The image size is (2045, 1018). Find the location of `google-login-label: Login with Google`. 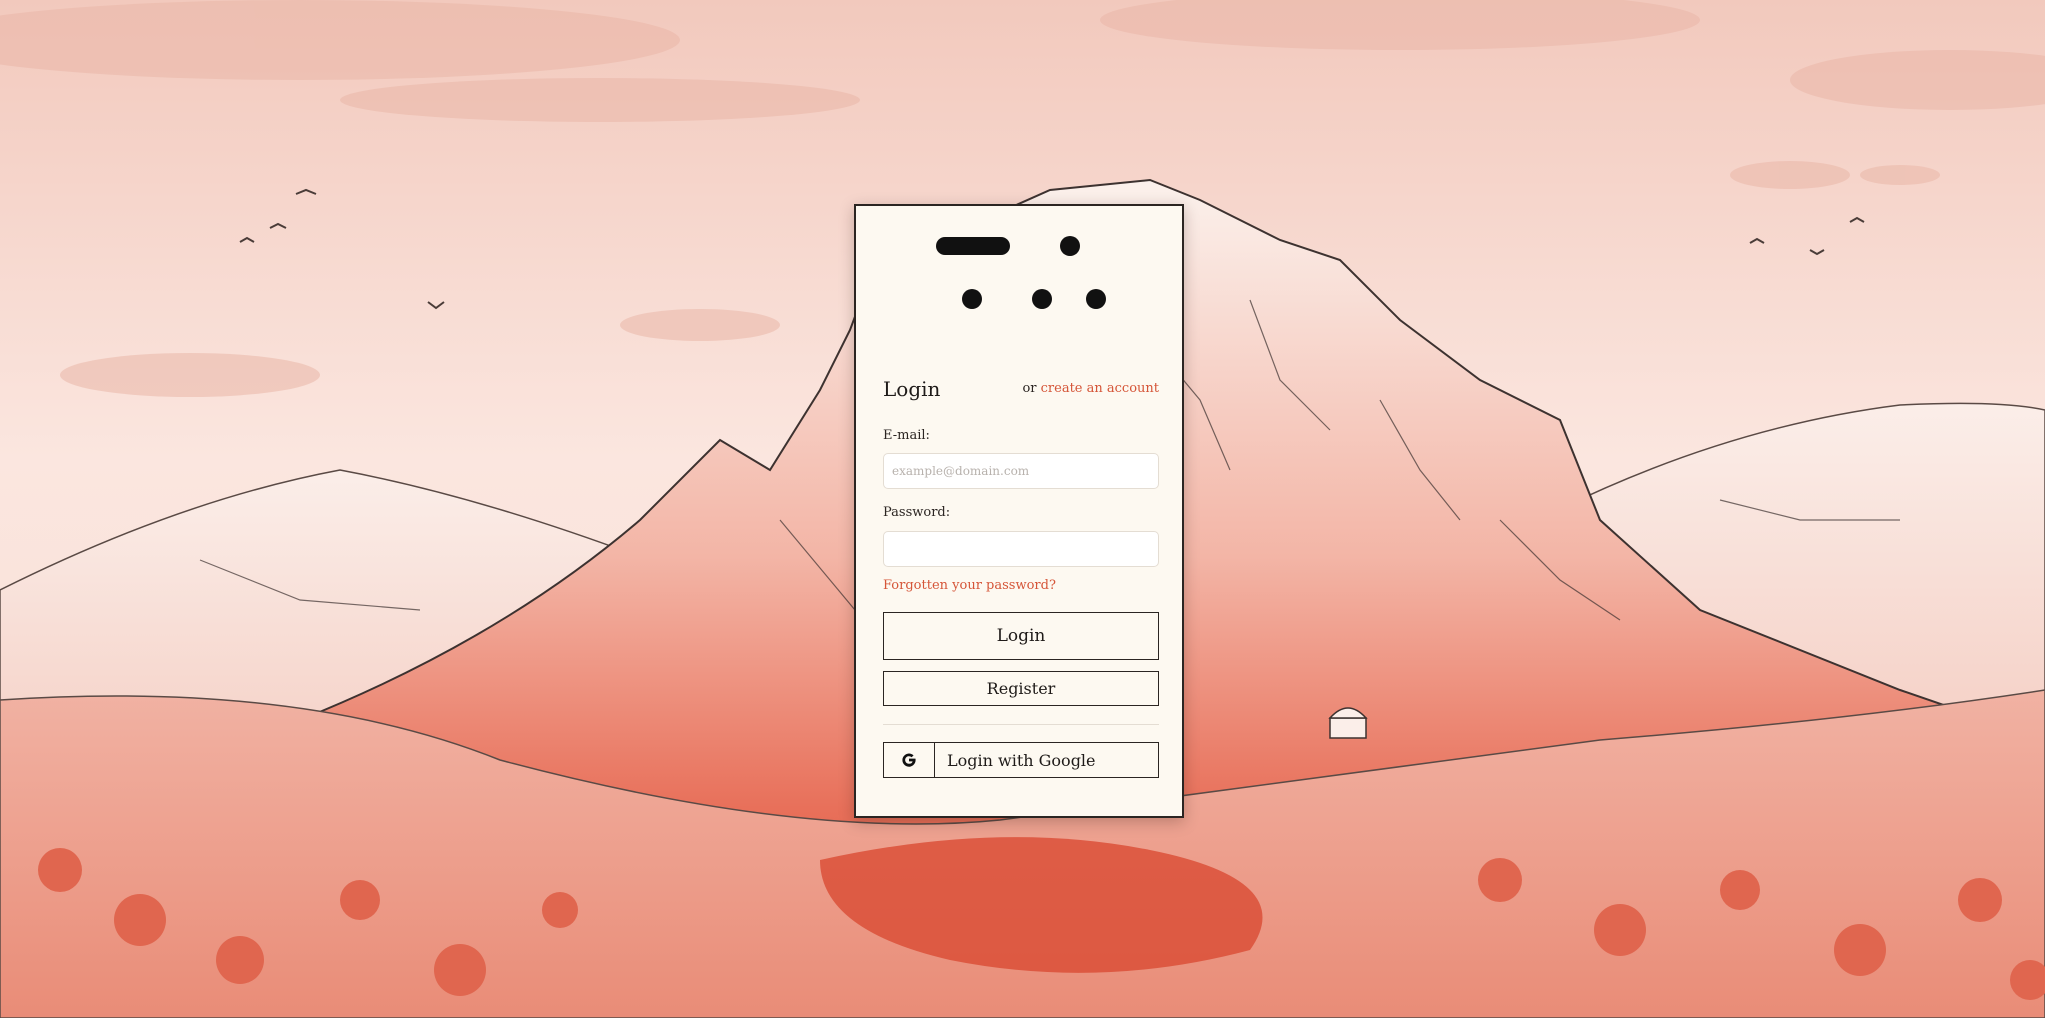

google-login-label: Login with Google is located at coordinates (1021, 760).